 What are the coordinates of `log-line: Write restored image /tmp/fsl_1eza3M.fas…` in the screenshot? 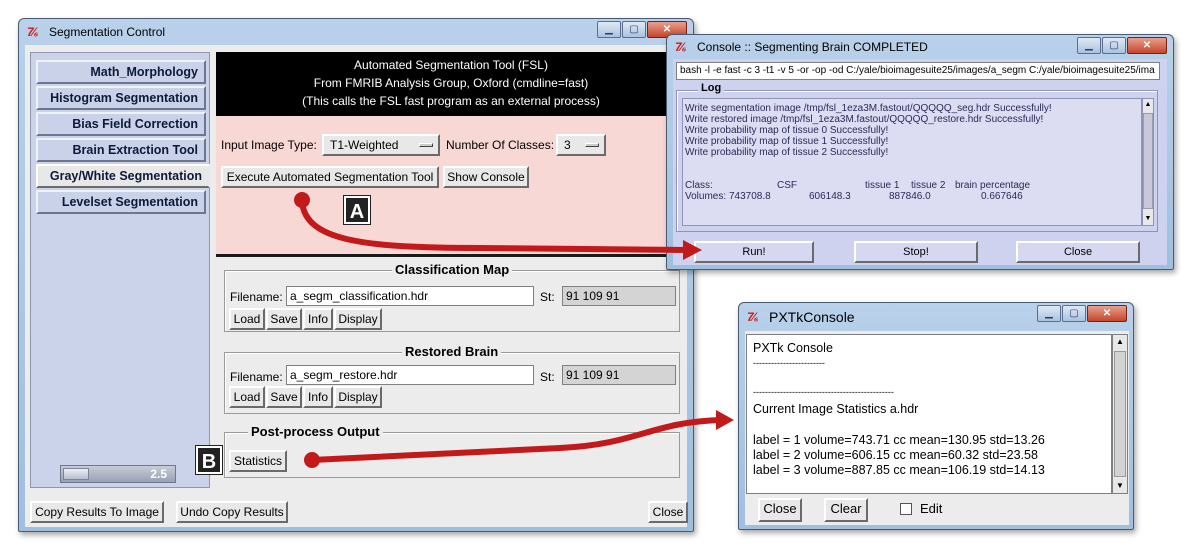 It's located at (864, 119).